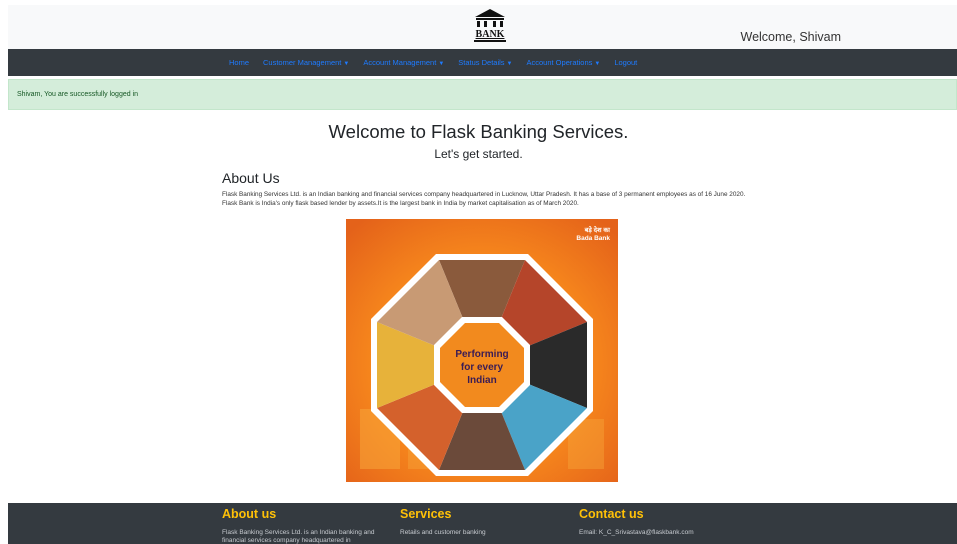 Image resolution: width=957 pixels, height=544 pixels. What do you see at coordinates (426, 514) in the screenshot?
I see `footer-services-heading: Services` at bounding box center [426, 514].